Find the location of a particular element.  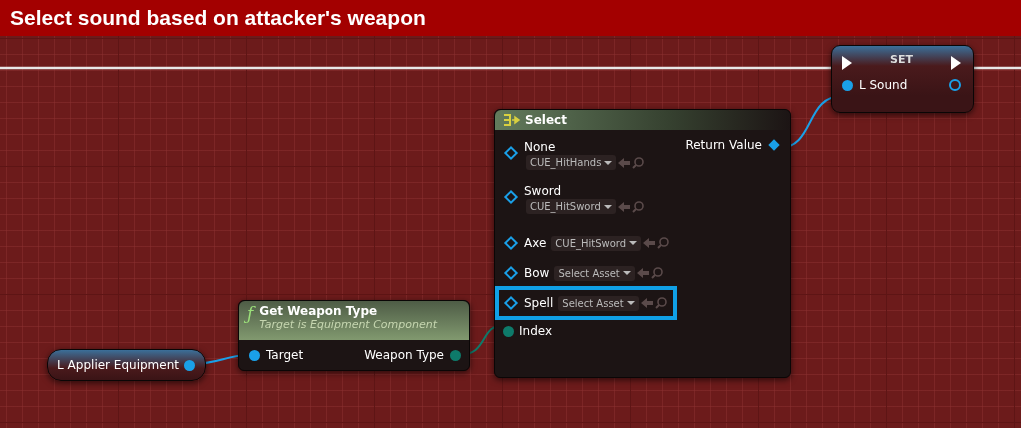

pin-label: Weapon Type is located at coordinates (404, 355).